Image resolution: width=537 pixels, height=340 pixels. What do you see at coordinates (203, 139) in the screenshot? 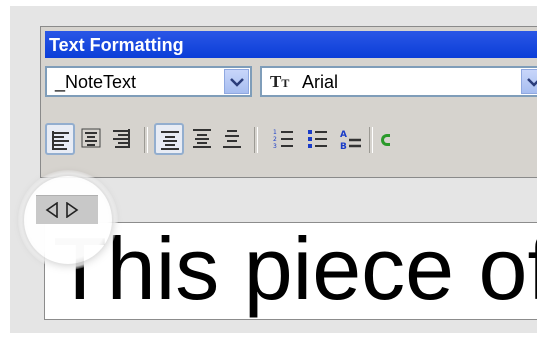
I see `align-middle-icon` at bounding box center [203, 139].